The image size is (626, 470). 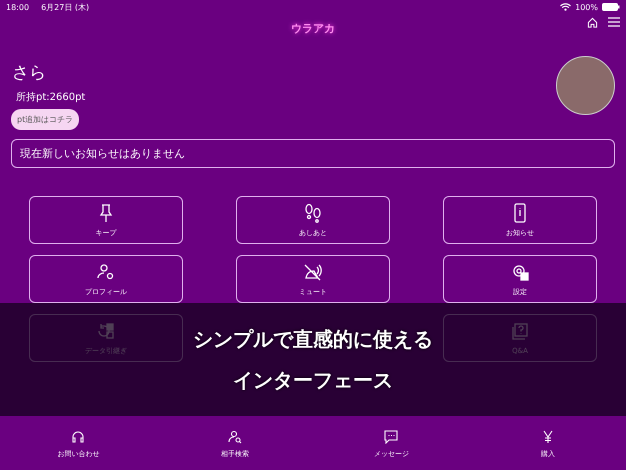 What do you see at coordinates (592, 22) in the screenshot?
I see `home-icon` at bounding box center [592, 22].